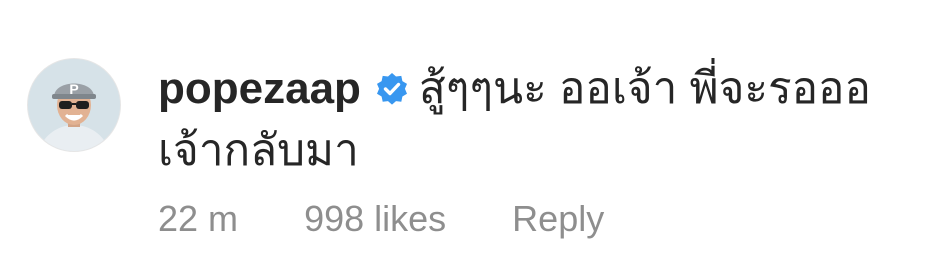 Image resolution: width=944 pixels, height=278 pixels. I want to click on comment-timestamp: 22 m, so click(198, 219).